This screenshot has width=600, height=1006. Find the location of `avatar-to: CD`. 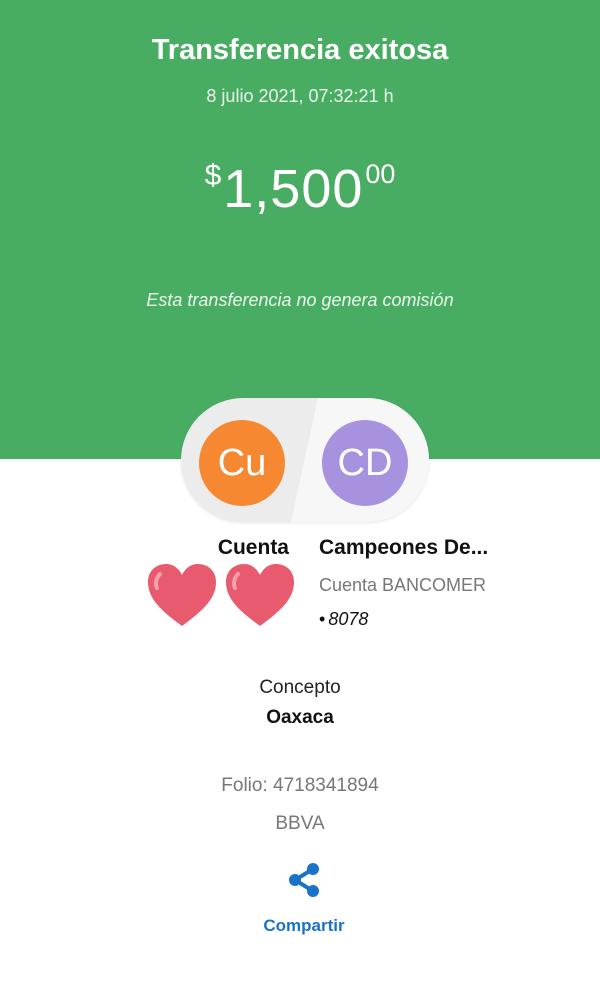

avatar-to: CD is located at coordinates (365, 463).